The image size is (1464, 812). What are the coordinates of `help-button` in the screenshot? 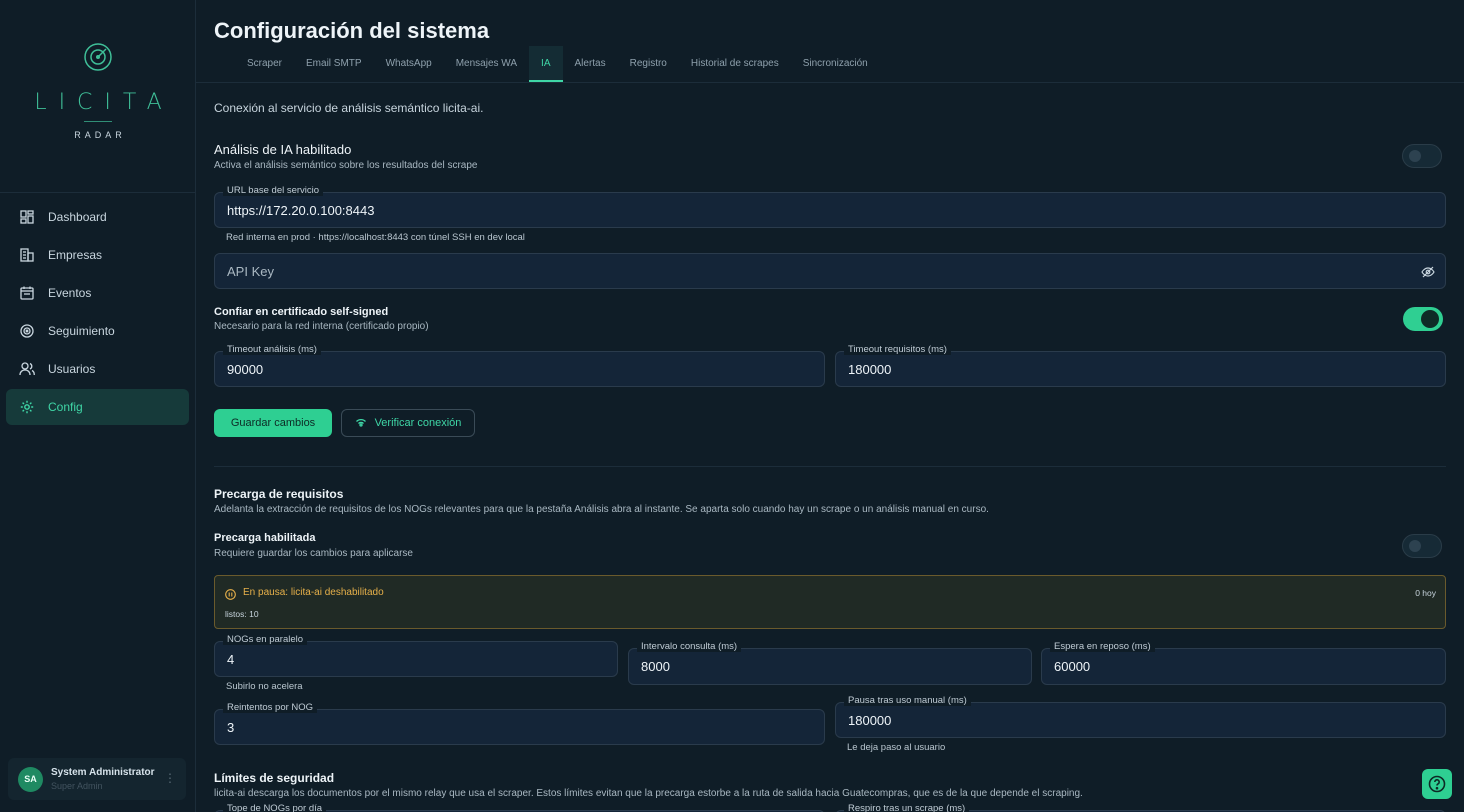 It's located at (1437, 784).